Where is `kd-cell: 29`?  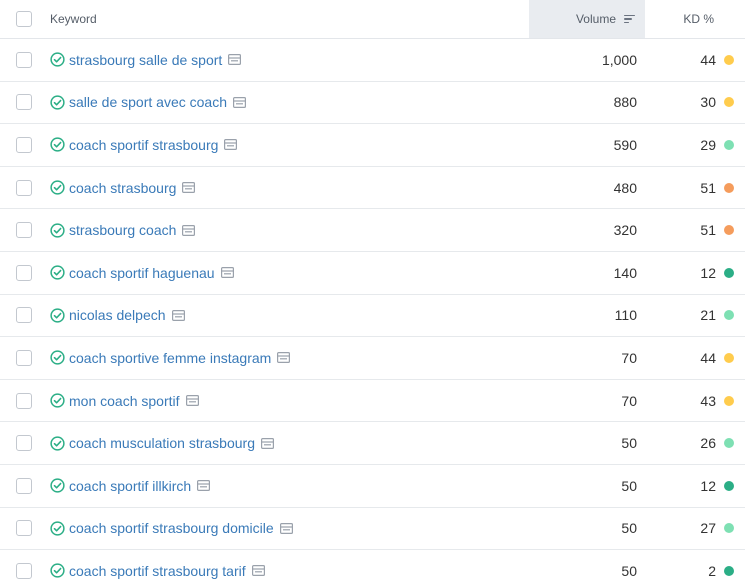
kd-cell: 29 is located at coordinates (695, 145).